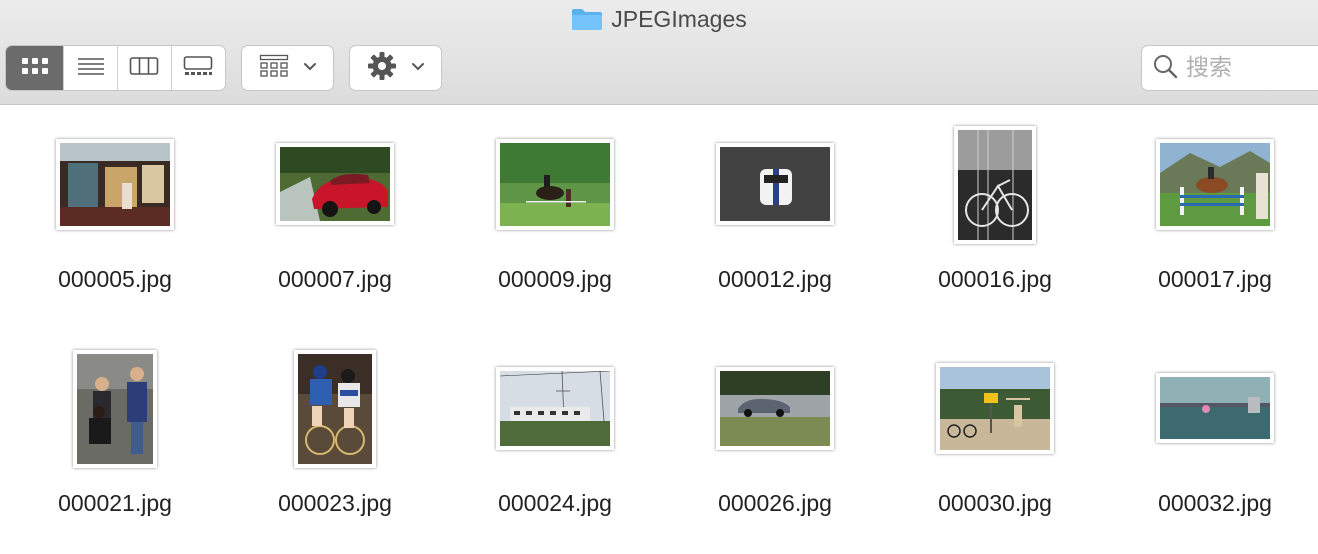  I want to click on photo-cyclists, so click(335, 409).